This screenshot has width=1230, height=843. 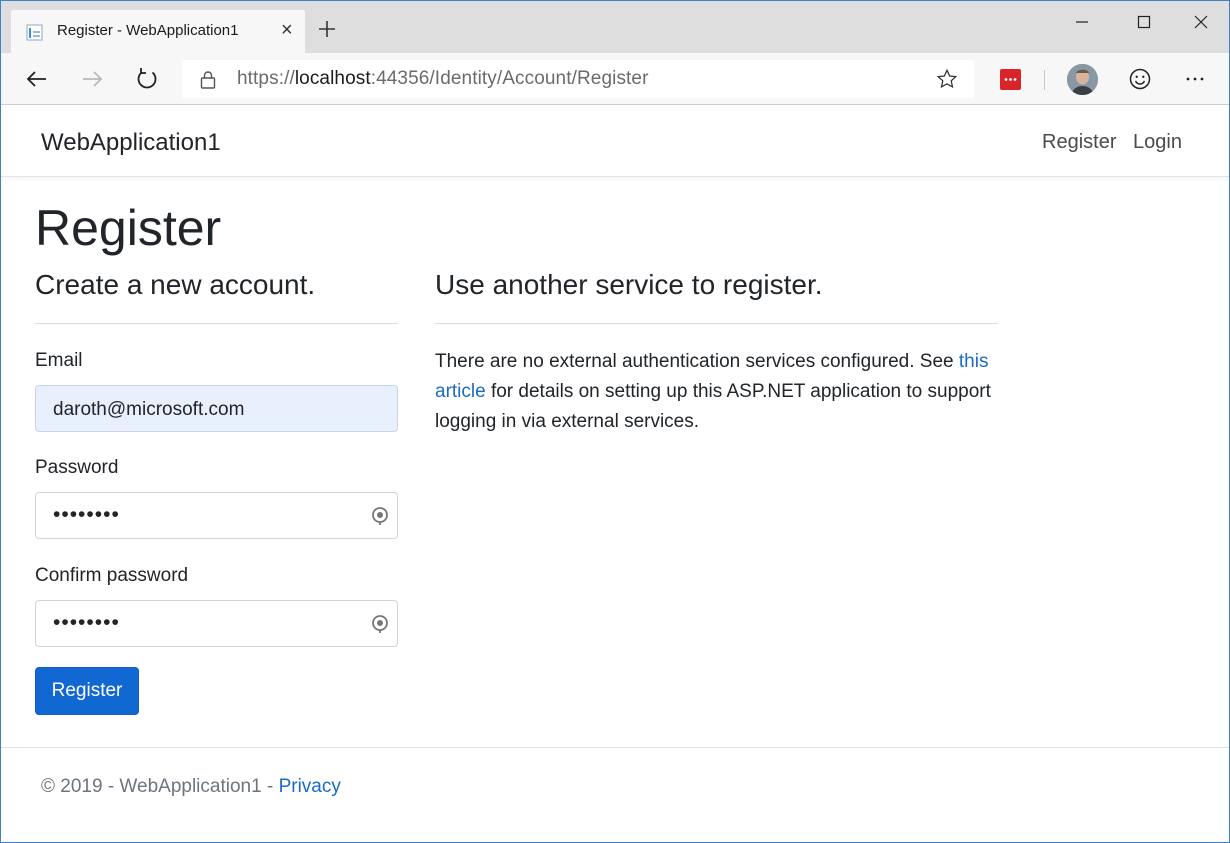 What do you see at coordinates (509, 78) in the screenshot?
I see `url-path: :44356/Identity/Account/Register` at bounding box center [509, 78].